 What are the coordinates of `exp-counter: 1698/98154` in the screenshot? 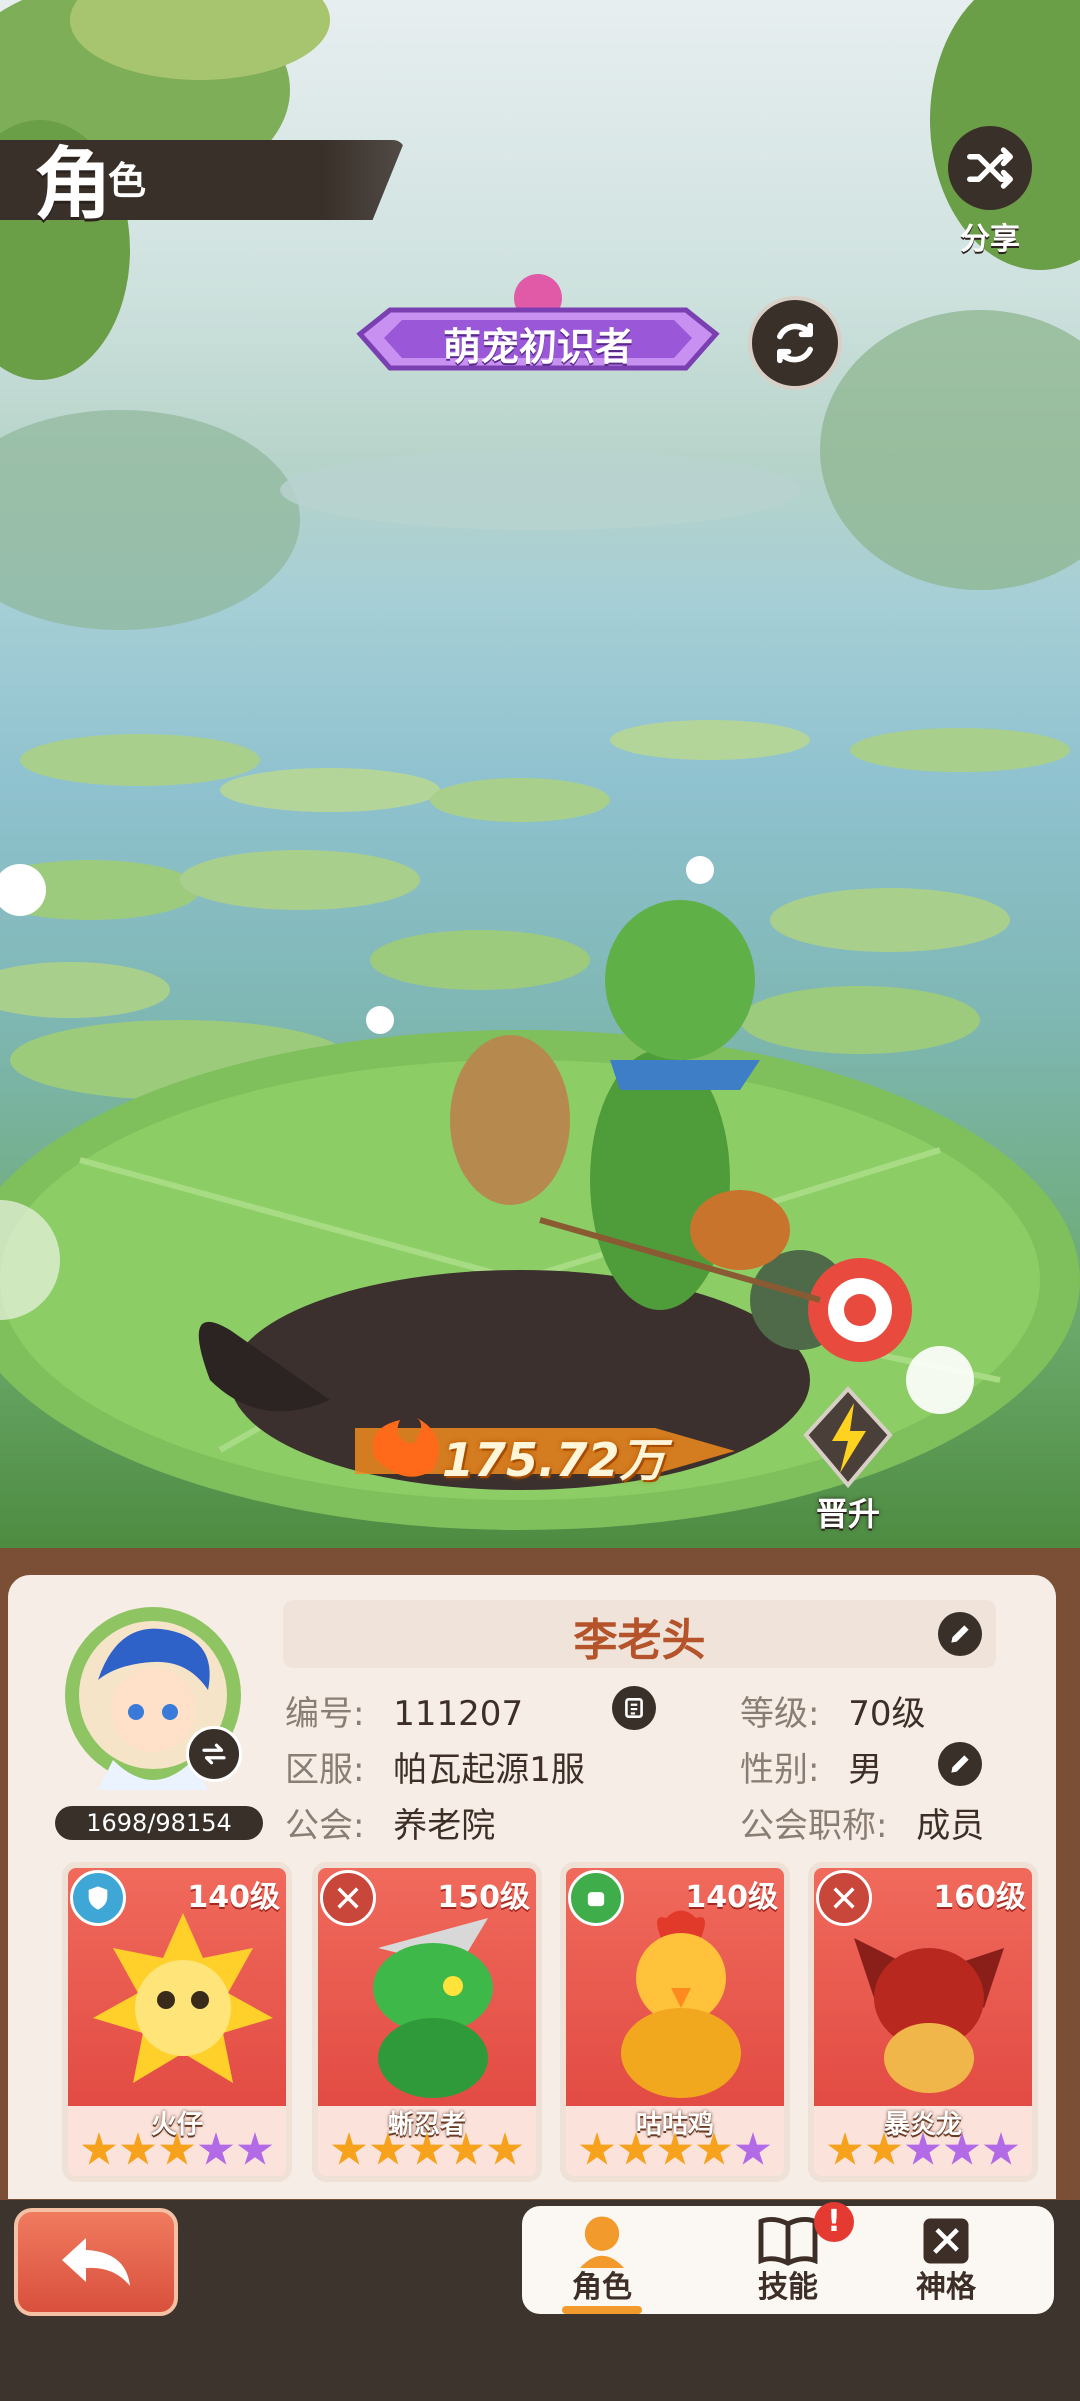 It's located at (159, 1823).